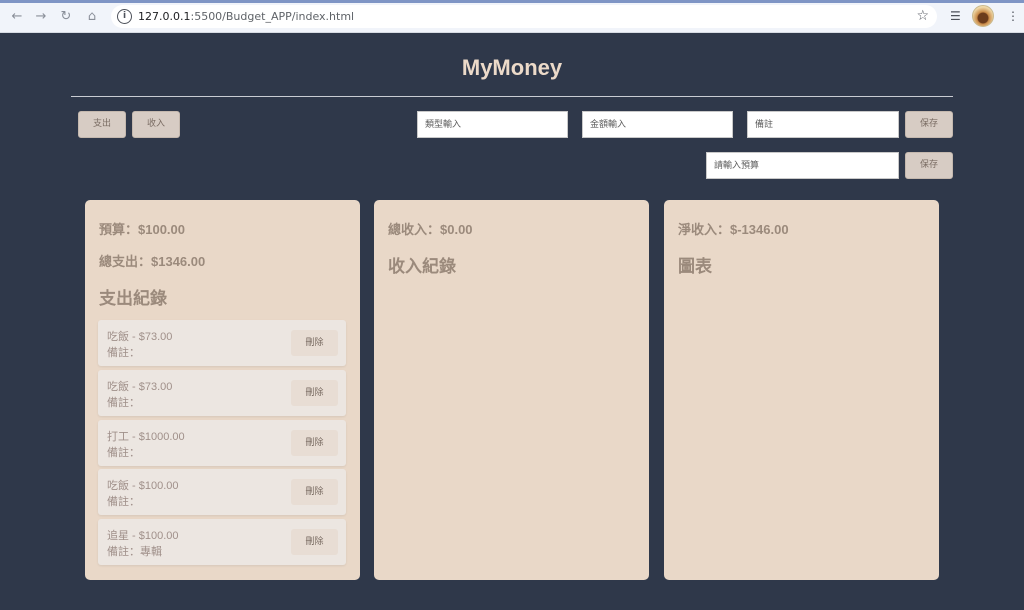 The height and width of the screenshot is (610, 1024). What do you see at coordinates (929, 124) in the screenshot?
I see `save-record-button: 保存` at bounding box center [929, 124].